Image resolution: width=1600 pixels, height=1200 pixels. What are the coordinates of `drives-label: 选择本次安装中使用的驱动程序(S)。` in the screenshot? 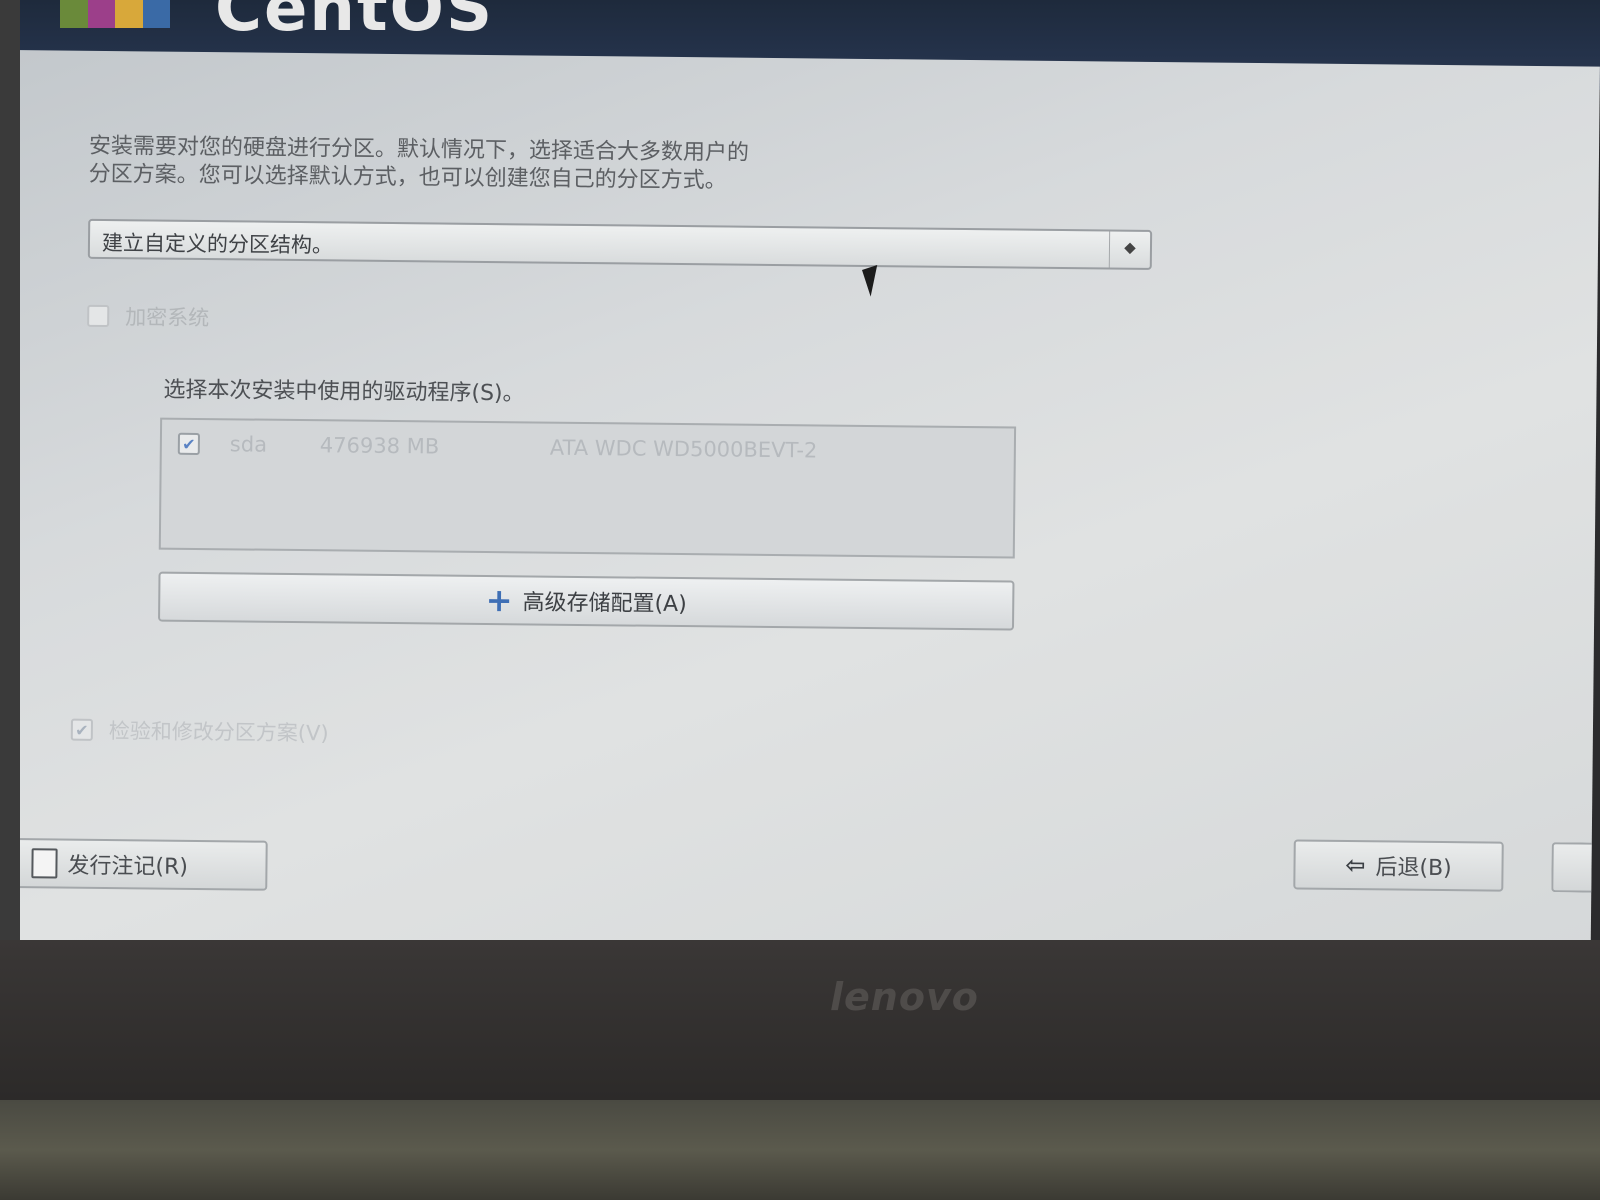 It's located at (344, 392).